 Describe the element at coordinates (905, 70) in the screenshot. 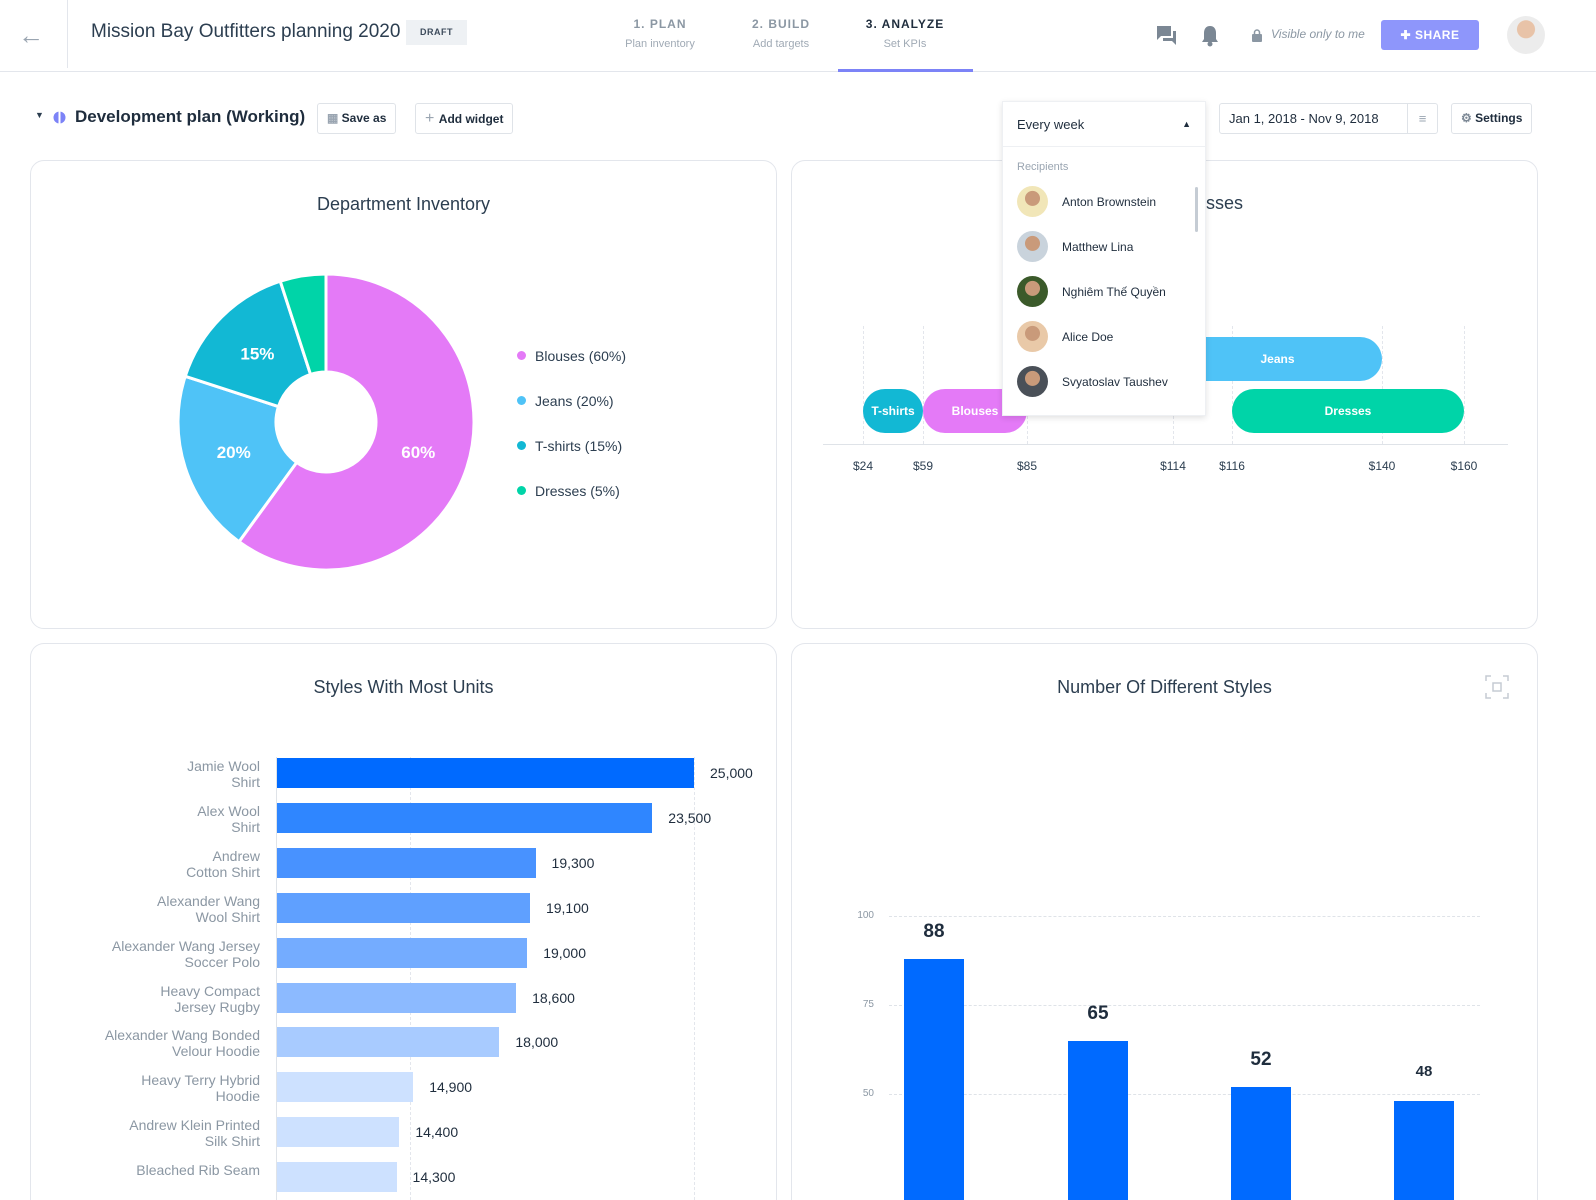

I see `active-tab-indicator` at that location.